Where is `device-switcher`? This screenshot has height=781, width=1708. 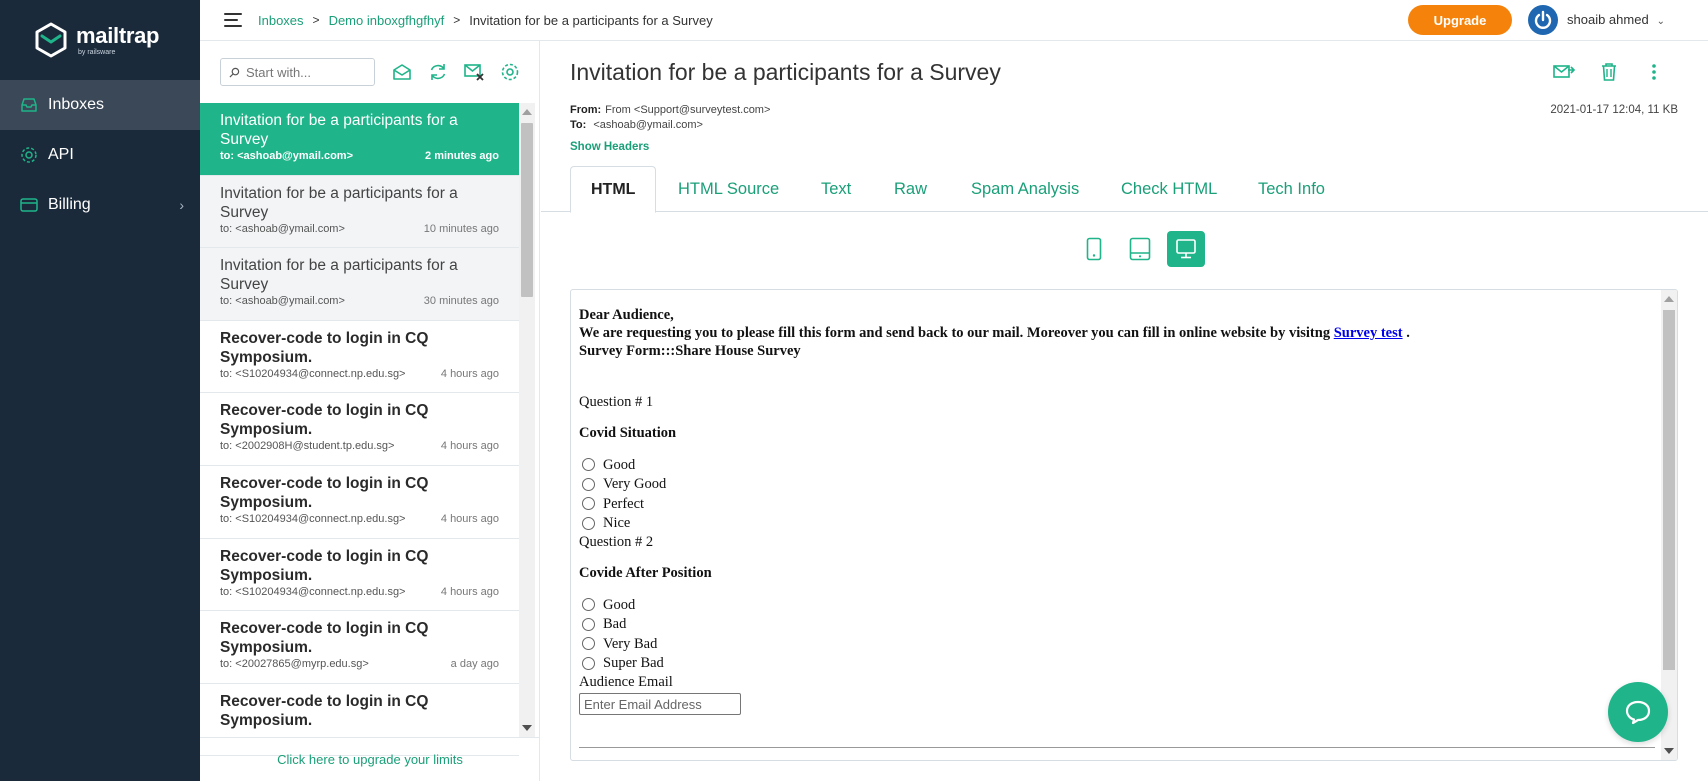 device-switcher is located at coordinates (1124, 249).